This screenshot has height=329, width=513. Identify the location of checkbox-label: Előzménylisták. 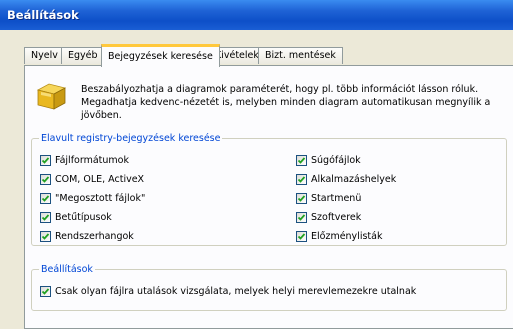
(347, 236).